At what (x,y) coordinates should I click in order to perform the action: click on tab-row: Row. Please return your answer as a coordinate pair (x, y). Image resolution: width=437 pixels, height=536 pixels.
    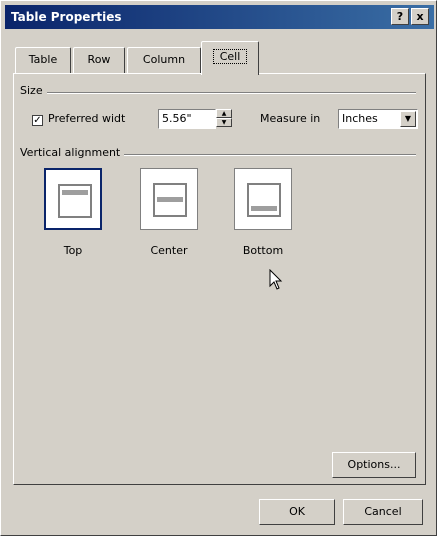
    Looking at the image, I should click on (99, 60).